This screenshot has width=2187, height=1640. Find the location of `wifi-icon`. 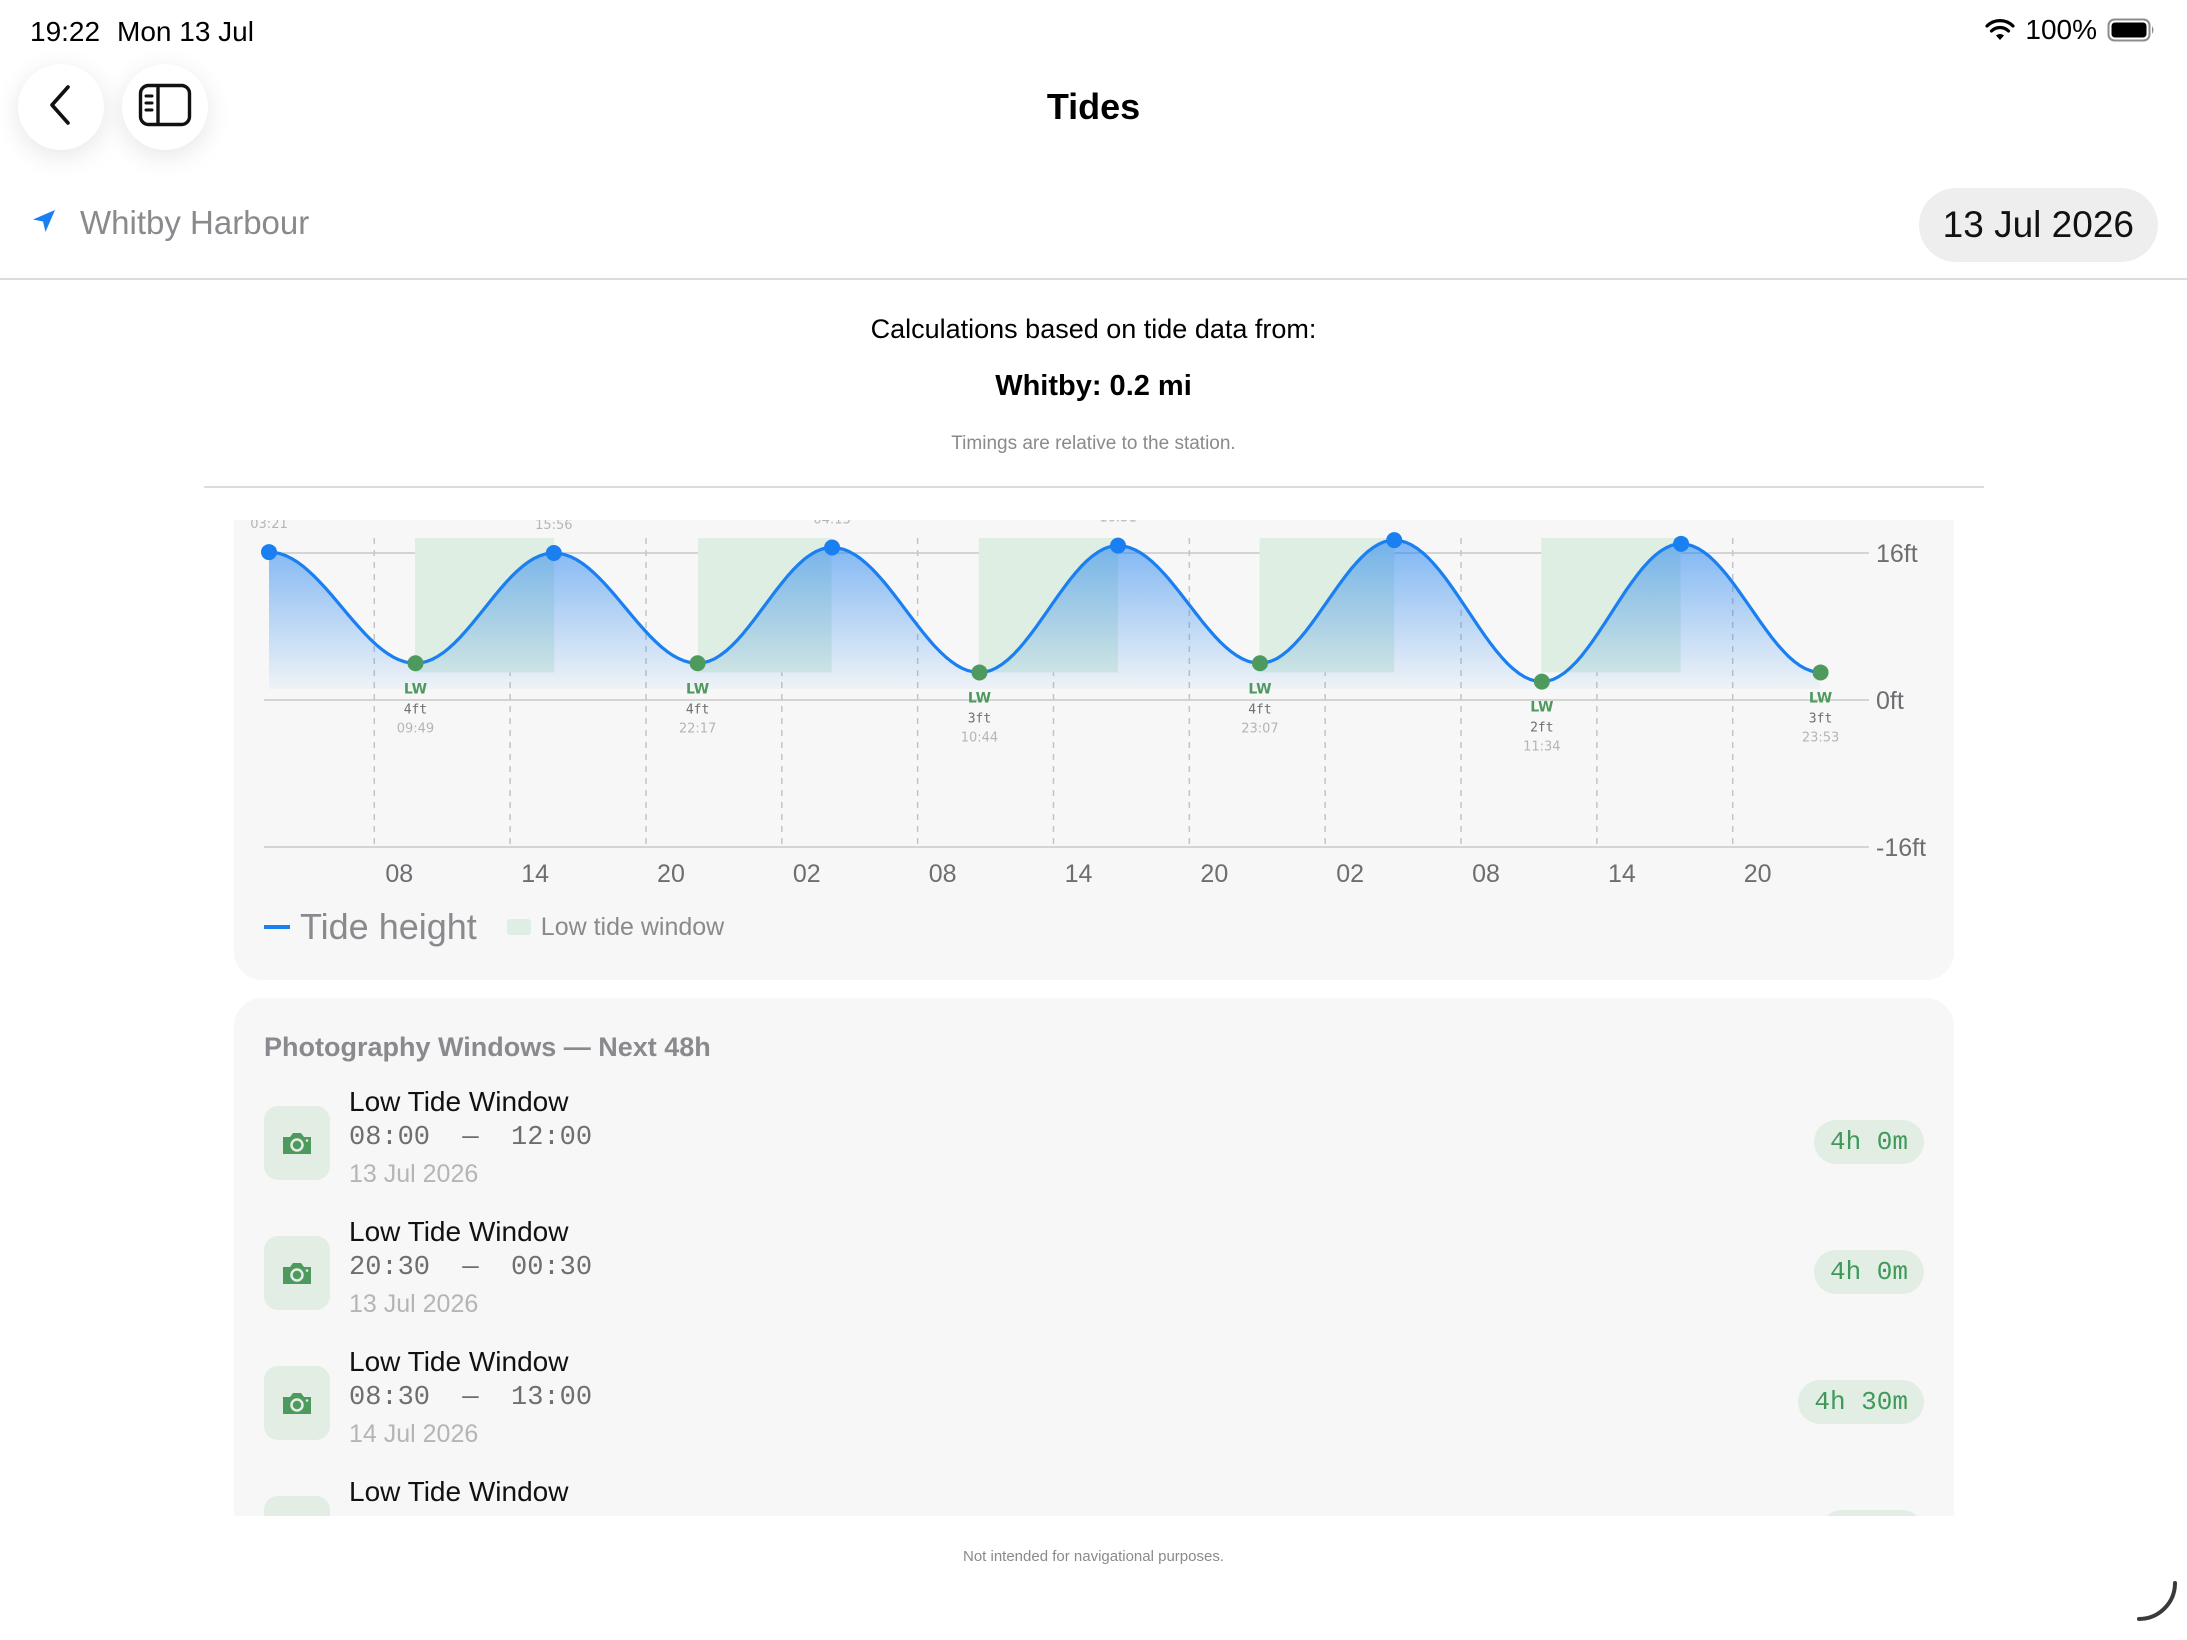

wifi-icon is located at coordinates (2000, 30).